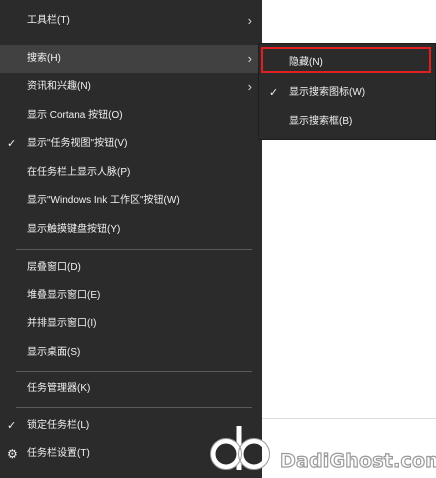 The height and width of the screenshot is (478, 436). Describe the element at coordinates (59, 86) in the screenshot. I see `menu-item-label: 资讯和兴趣(N)` at that location.